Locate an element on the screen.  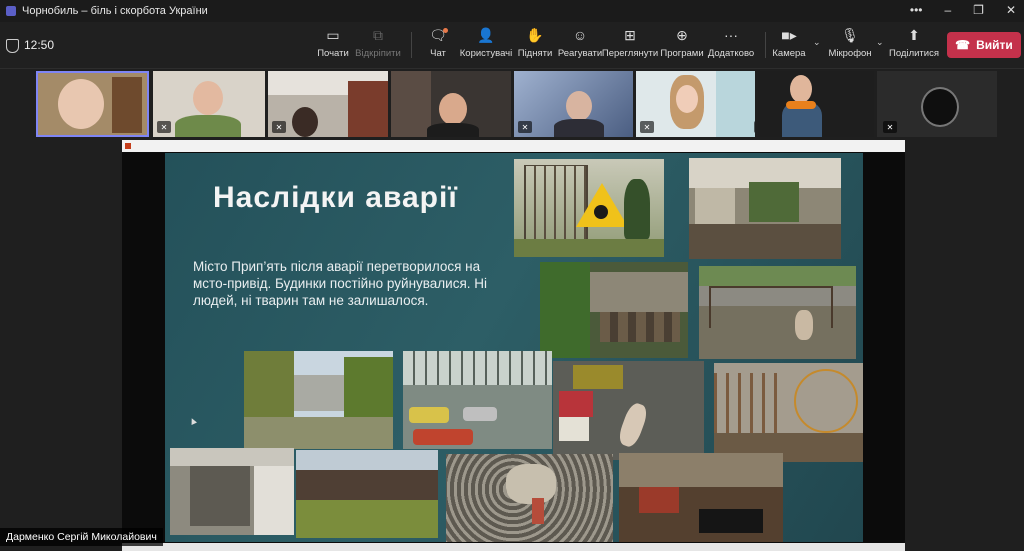
plus-icon: ⊕ is located at coordinates (682, 34).